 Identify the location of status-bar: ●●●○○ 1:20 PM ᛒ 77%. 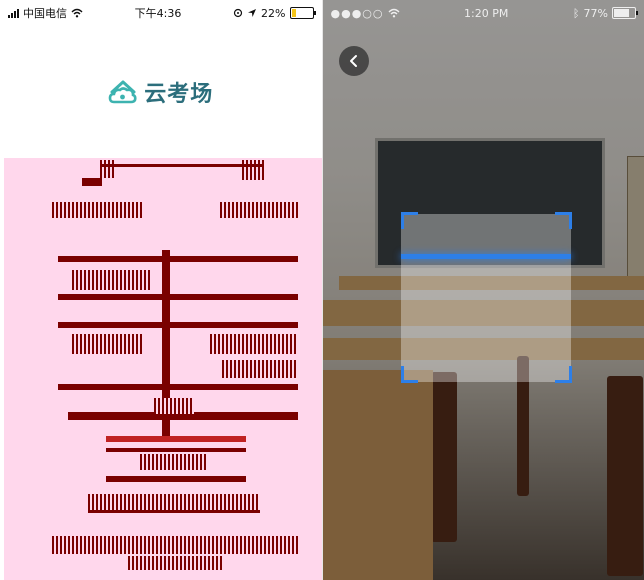
(483, 13).